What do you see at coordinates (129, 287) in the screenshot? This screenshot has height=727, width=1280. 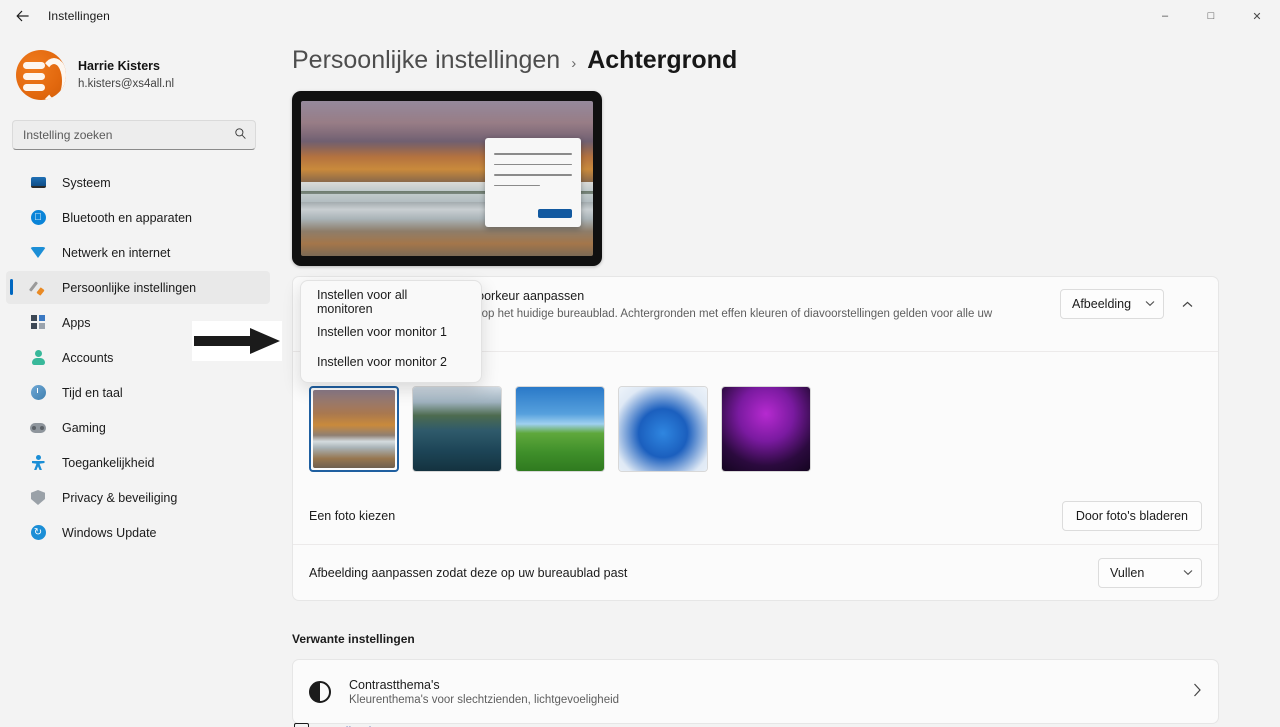 I see `sidebar-item-label: Persoonlijke instellingen` at bounding box center [129, 287].